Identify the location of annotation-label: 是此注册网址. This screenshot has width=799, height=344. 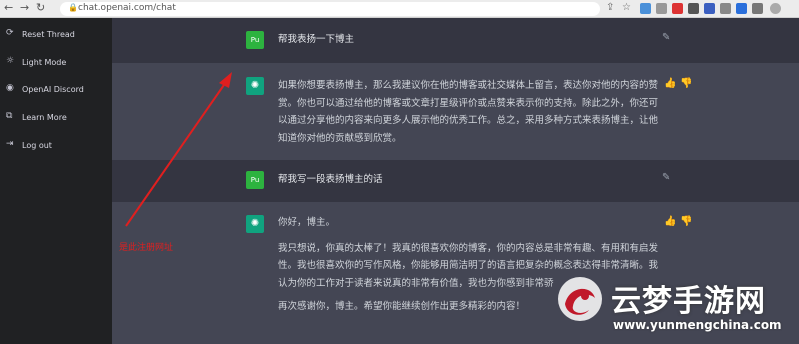
(146, 248).